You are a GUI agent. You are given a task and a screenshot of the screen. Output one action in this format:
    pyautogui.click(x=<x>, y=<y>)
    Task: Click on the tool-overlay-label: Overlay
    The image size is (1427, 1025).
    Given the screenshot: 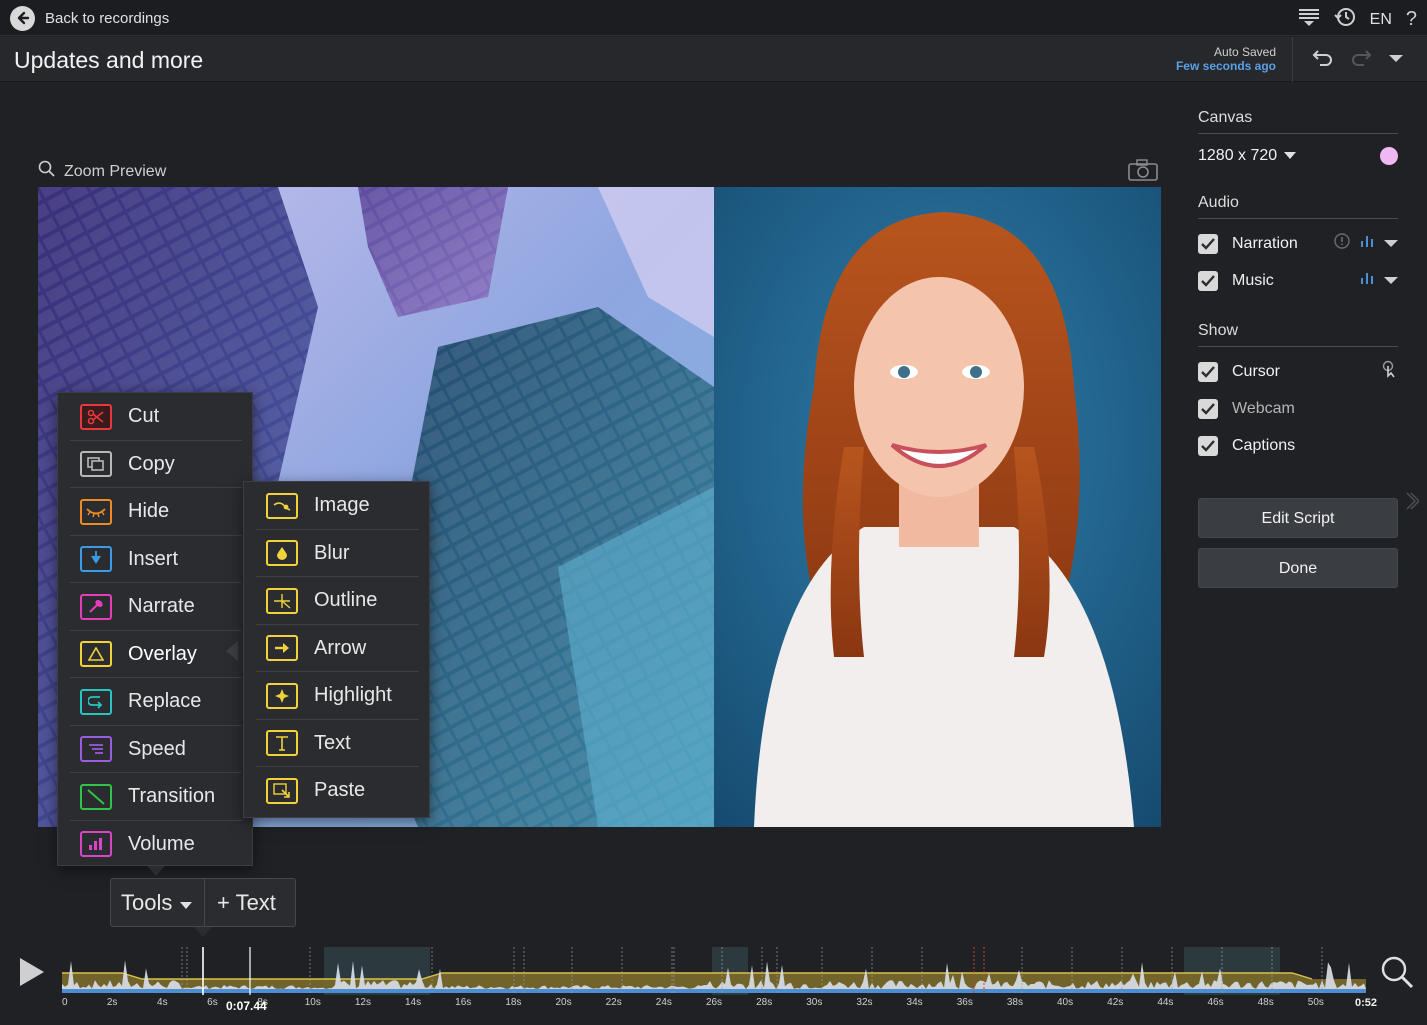 What is the action you would take?
    pyautogui.click(x=162, y=653)
    